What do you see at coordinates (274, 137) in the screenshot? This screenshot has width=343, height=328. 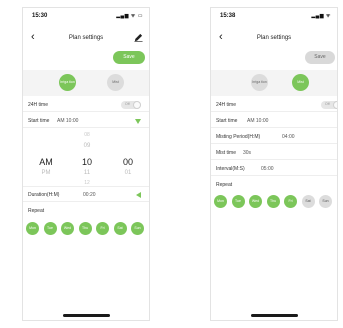 I see `row-misting-period: Misting Period(H:M) 04:00` at bounding box center [274, 137].